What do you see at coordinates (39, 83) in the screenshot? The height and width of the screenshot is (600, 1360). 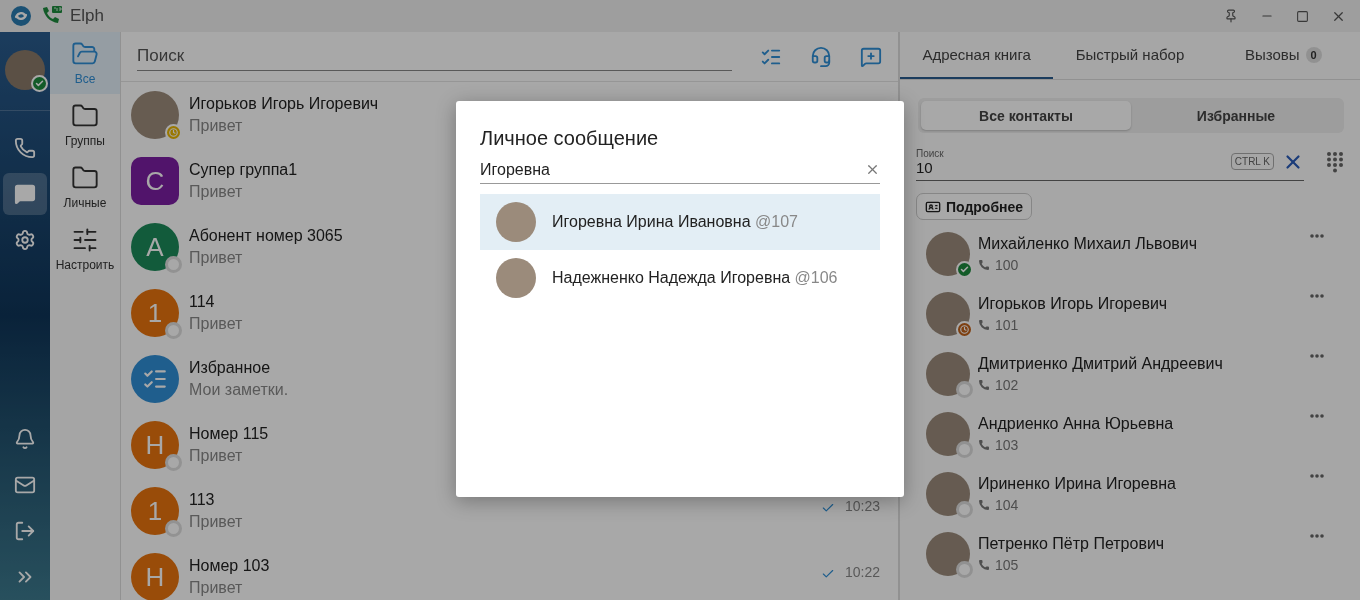 I see `online-badge` at bounding box center [39, 83].